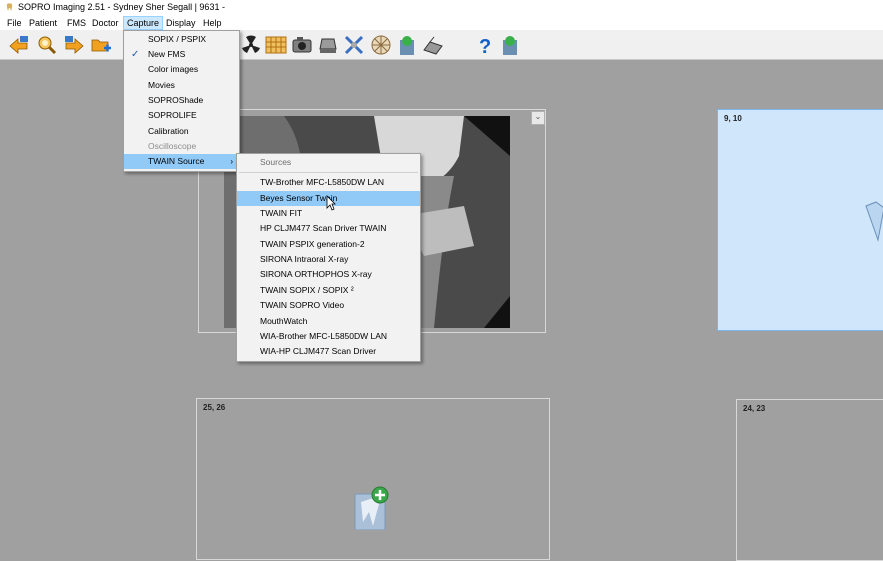 This screenshot has height=561, width=883. I want to click on menu-display: Display, so click(181, 23).